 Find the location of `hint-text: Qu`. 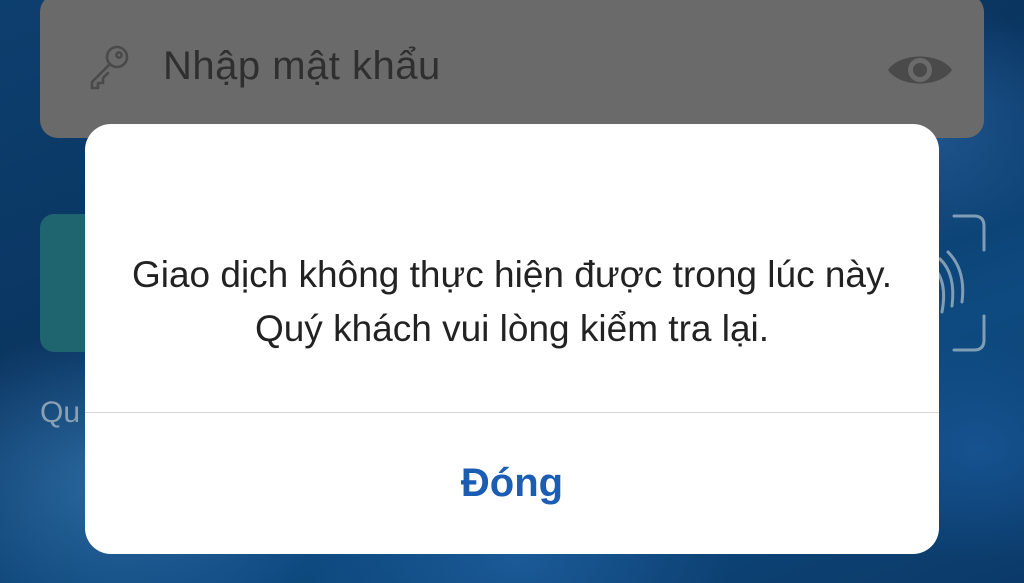

hint-text: Qu is located at coordinates (60, 412).